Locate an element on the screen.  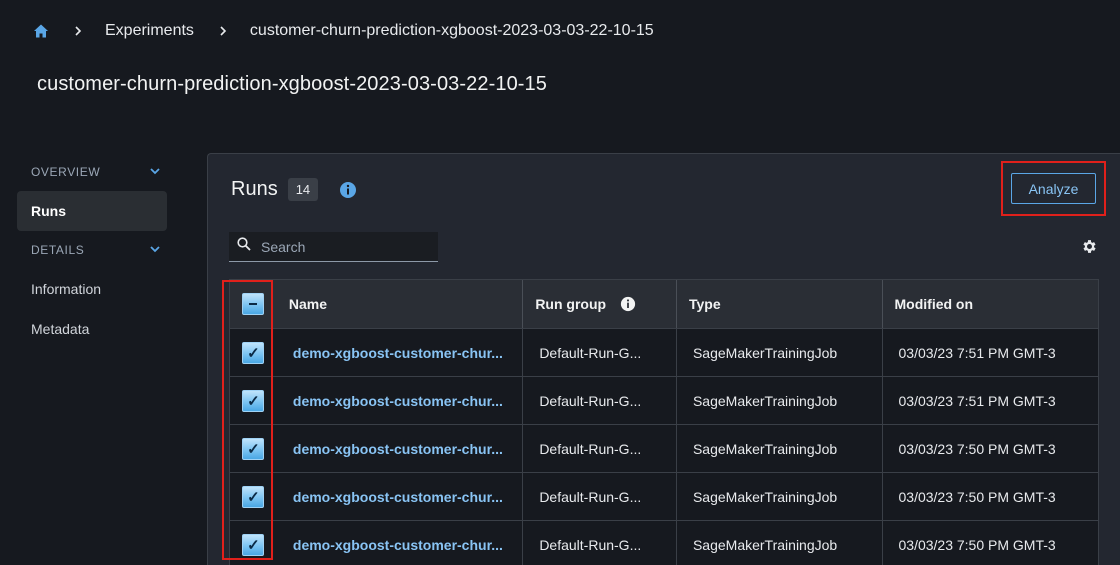
column-header-modified-on: Modified on is located at coordinates (991, 304).